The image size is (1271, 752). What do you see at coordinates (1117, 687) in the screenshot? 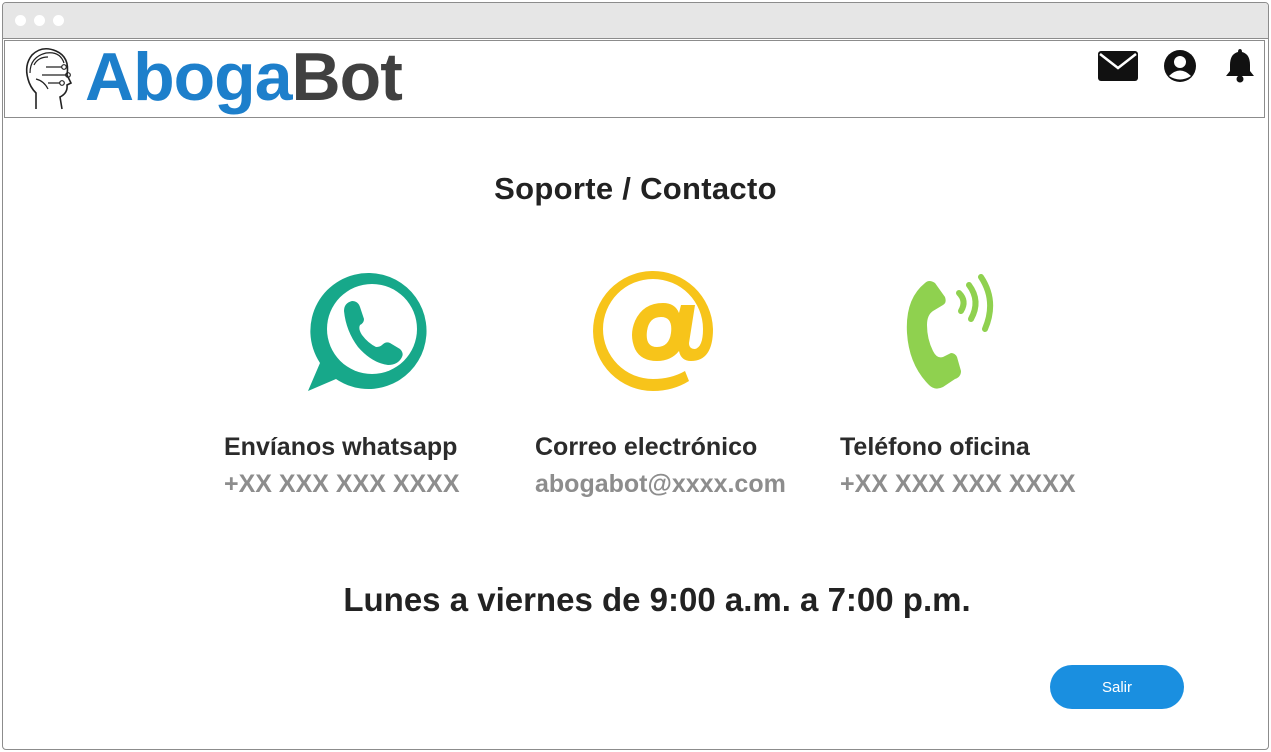
I see `exit-button: Salir` at bounding box center [1117, 687].